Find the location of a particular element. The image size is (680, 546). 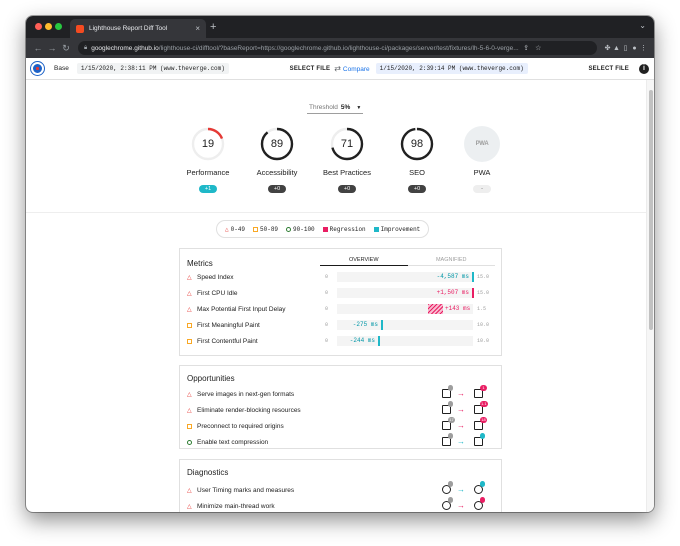

tab-search-icon: ⌄ is located at coordinates (642, 25).